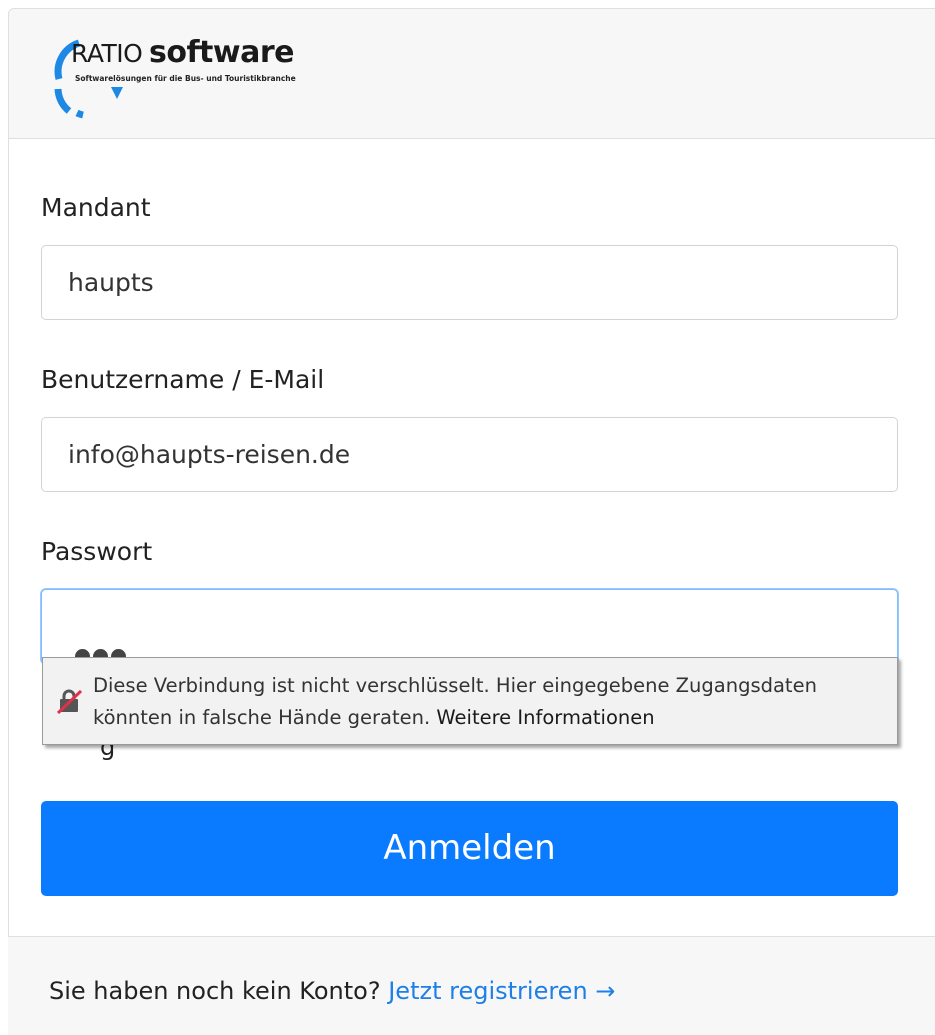  Describe the element at coordinates (215, 991) in the screenshot. I see `footer-text: Sie haben noch kein Konto?` at that location.